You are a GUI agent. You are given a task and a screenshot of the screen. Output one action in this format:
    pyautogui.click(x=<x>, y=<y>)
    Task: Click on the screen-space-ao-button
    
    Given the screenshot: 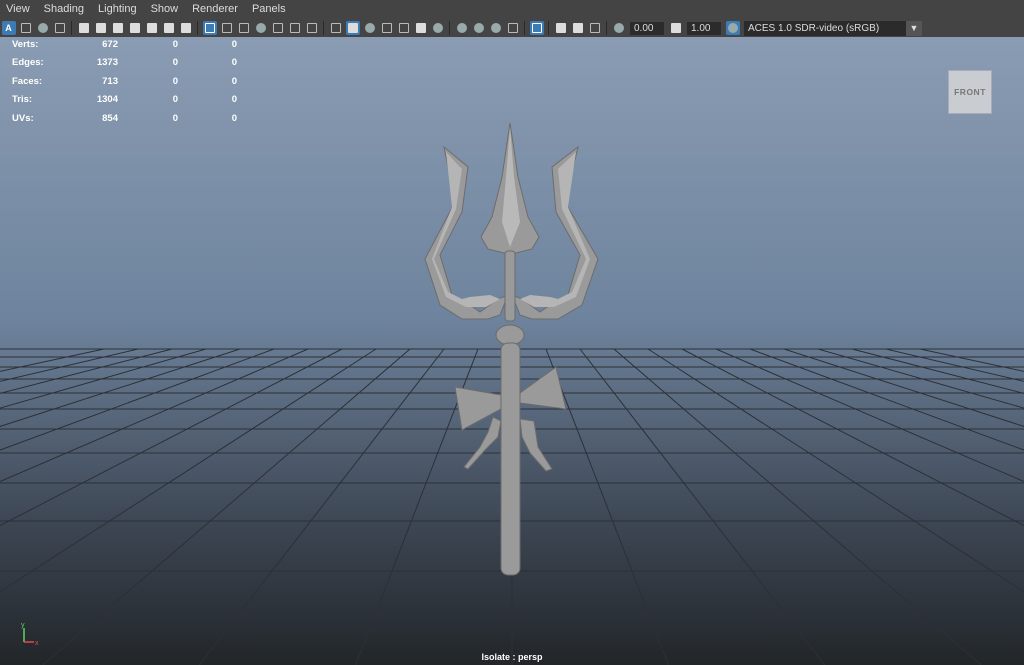 What is the action you would take?
    pyautogui.click(x=462, y=28)
    